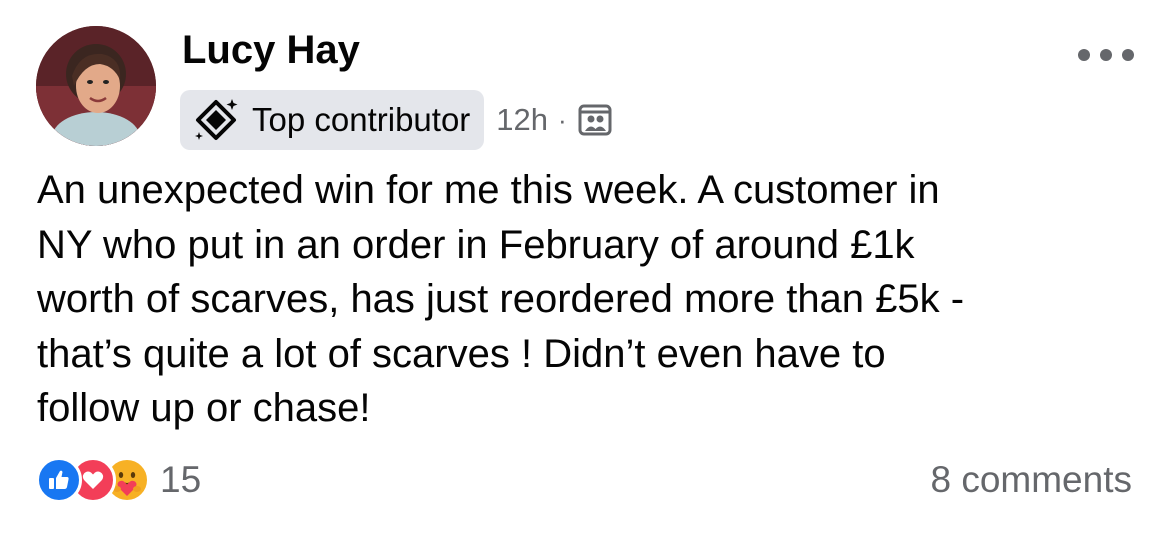 The width and height of the screenshot is (1170, 536). I want to click on author-name: Lucy Hay, so click(271, 50).